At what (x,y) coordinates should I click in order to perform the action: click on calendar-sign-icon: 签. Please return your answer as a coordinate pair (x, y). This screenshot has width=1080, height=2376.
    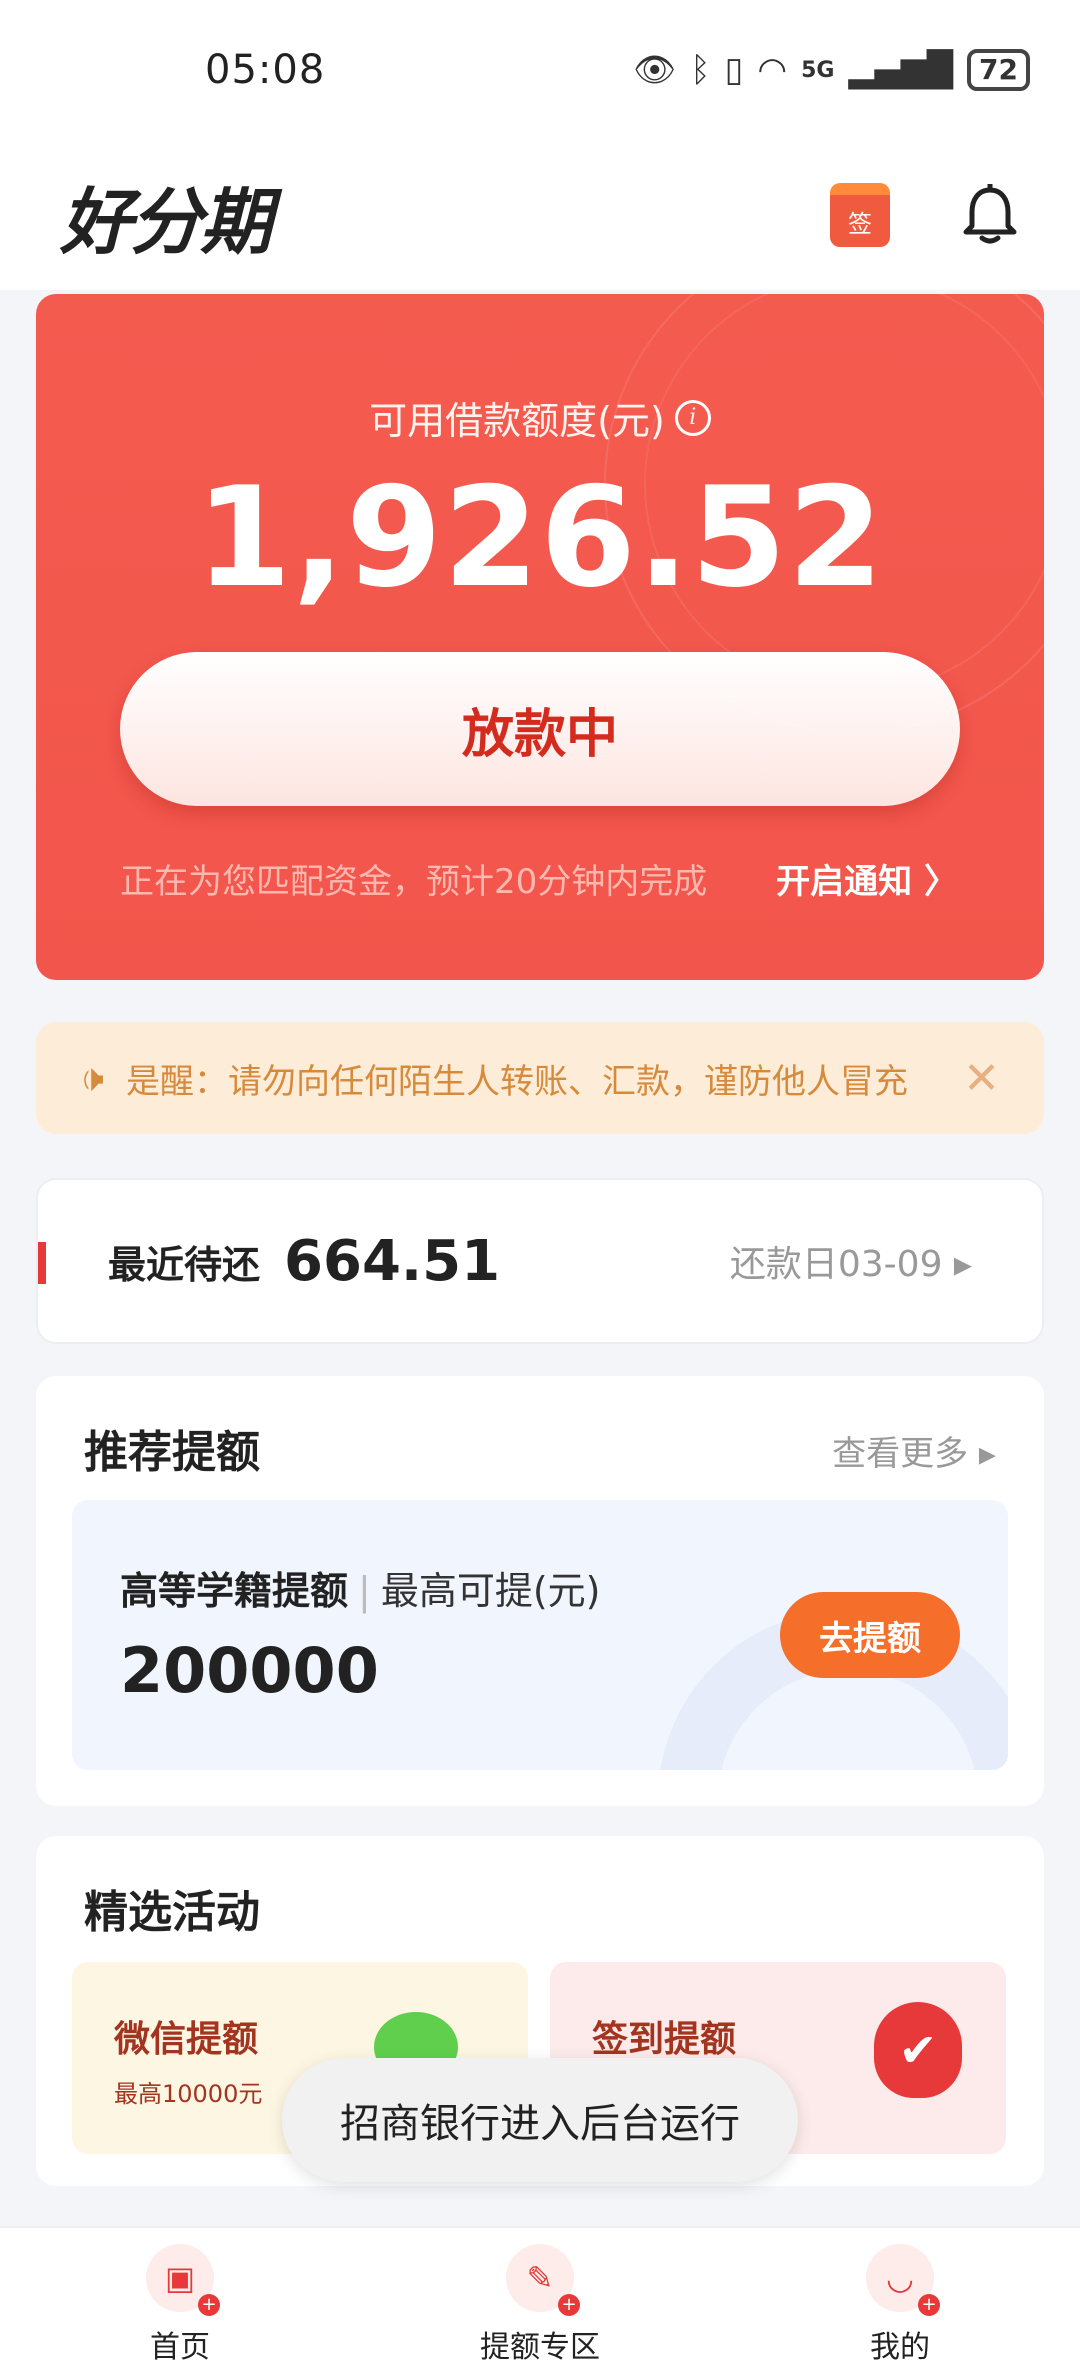
    Looking at the image, I should click on (860, 215).